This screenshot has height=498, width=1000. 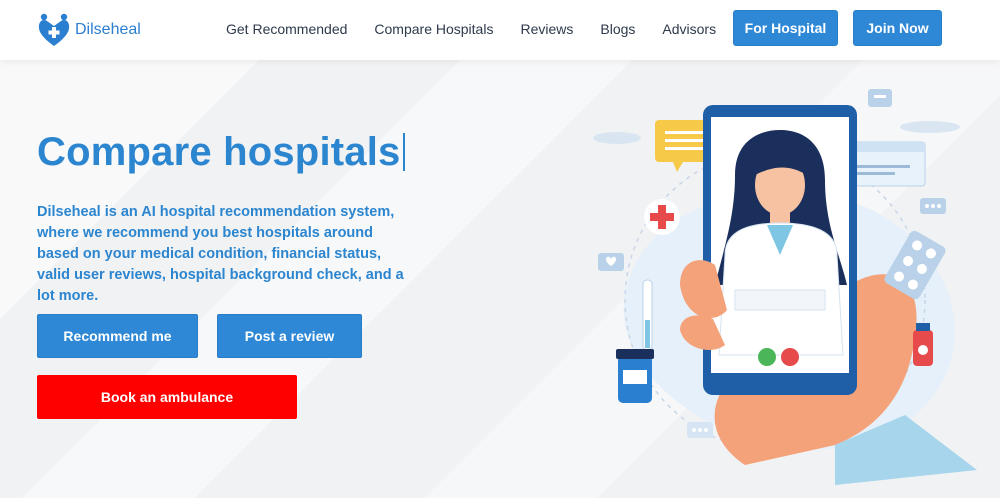 I want to click on typing-caret, so click(x=404, y=152).